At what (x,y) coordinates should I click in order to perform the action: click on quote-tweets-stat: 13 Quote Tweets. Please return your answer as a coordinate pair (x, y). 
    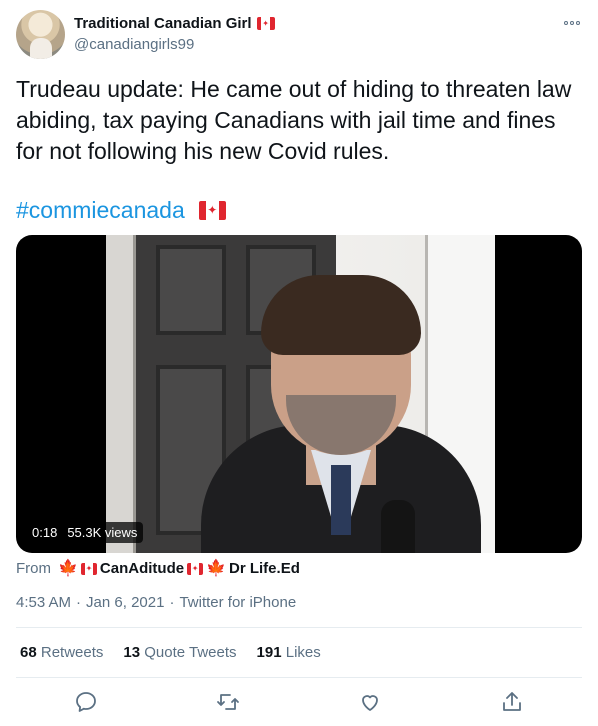
    Looking at the image, I should click on (179, 652).